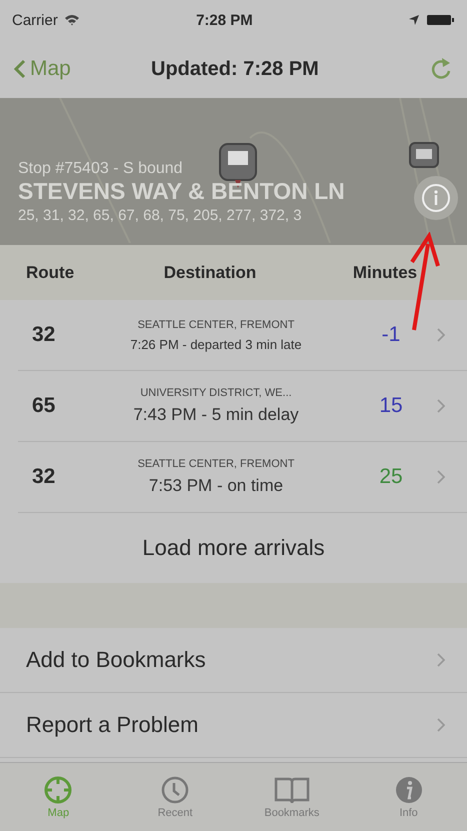 Image resolution: width=467 pixels, height=831 pixels. What do you see at coordinates (116, 660) in the screenshot?
I see `action-label: Add to Bookmarks` at bounding box center [116, 660].